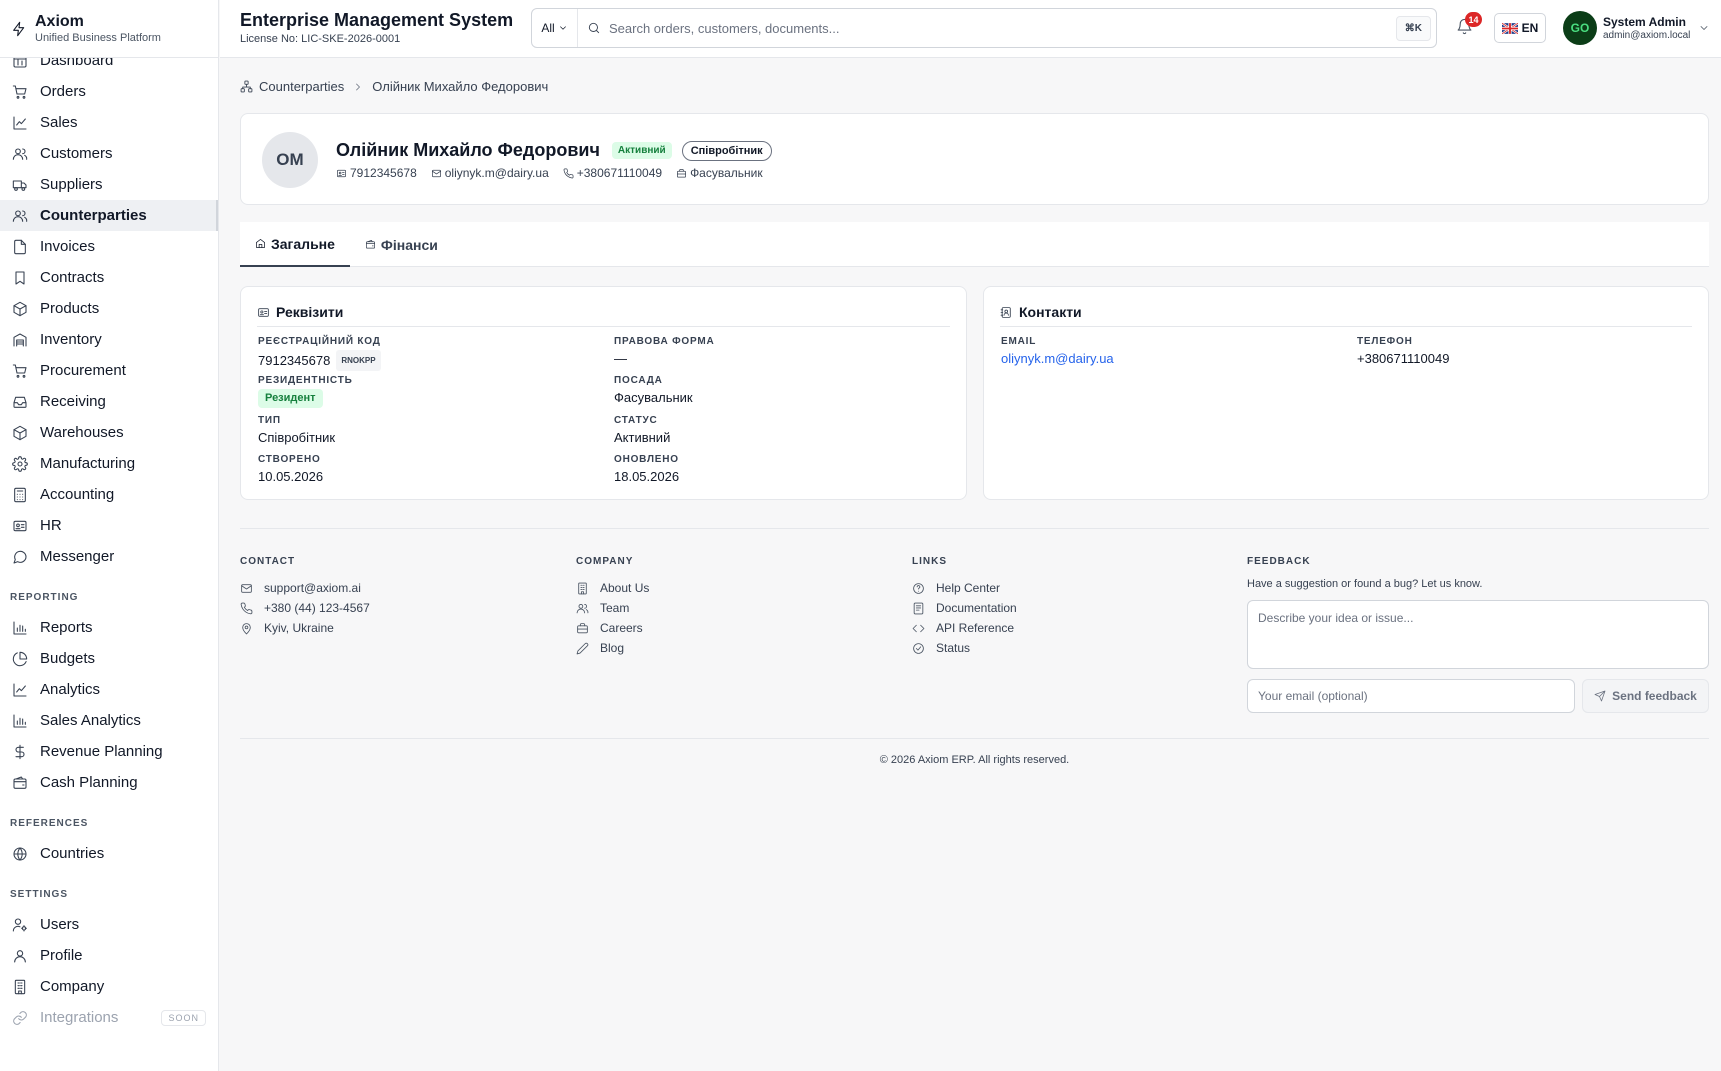  Describe the element at coordinates (109, 308) in the screenshot. I see `sidebar-item-products: Products` at that location.